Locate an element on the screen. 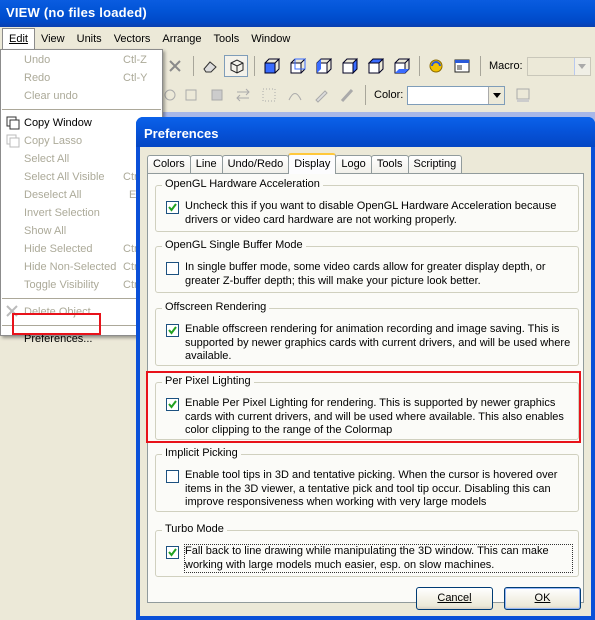 The height and width of the screenshot is (620, 595). filled-square-icon is located at coordinates (217, 95).